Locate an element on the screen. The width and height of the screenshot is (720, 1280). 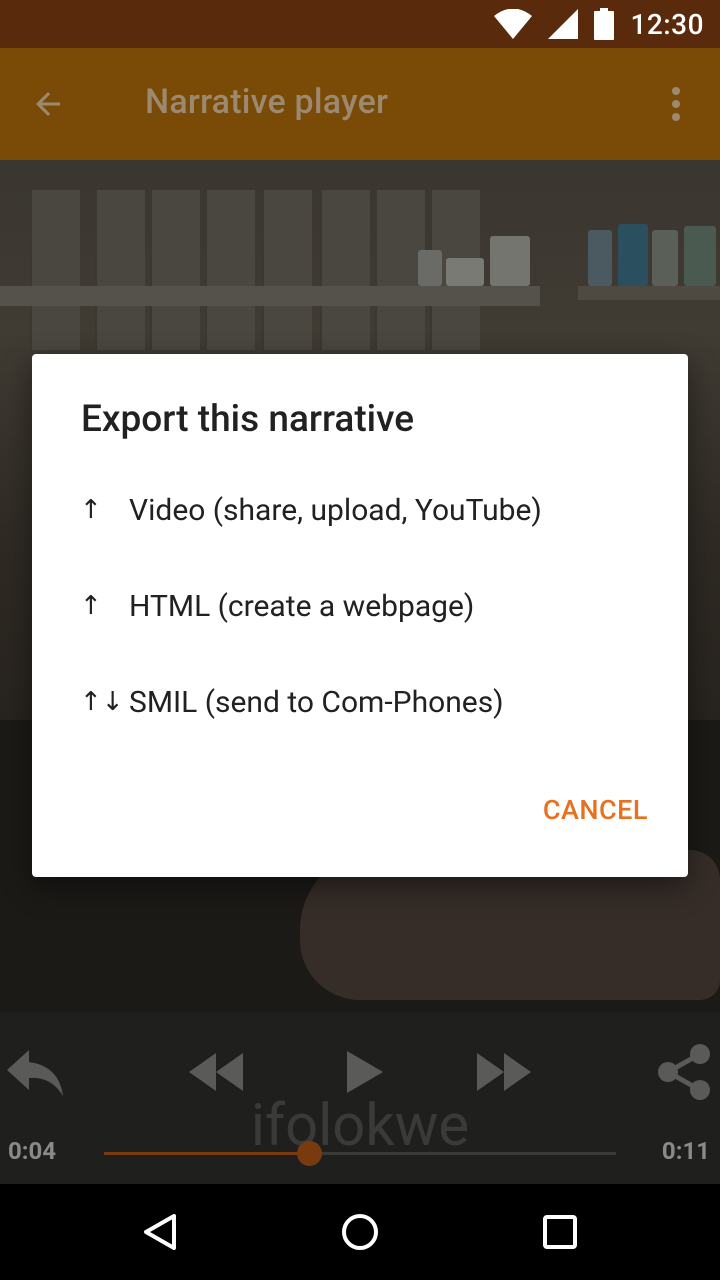
rewind-button is located at coordinates (216, 1072).